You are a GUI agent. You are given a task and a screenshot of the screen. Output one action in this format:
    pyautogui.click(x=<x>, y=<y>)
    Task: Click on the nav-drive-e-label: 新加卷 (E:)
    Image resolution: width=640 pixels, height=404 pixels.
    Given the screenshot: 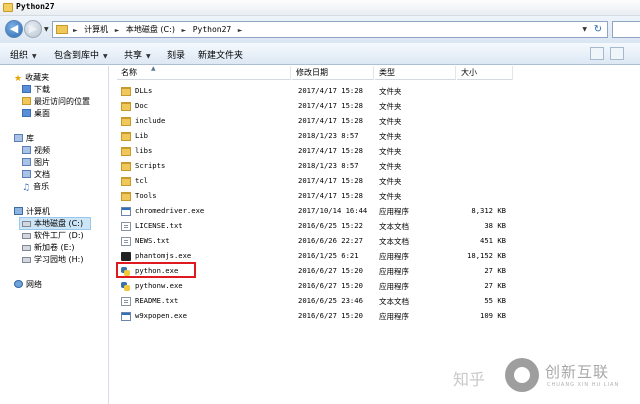 What is the action you would take?
    pyautogui.click(x=54, y=247)
    